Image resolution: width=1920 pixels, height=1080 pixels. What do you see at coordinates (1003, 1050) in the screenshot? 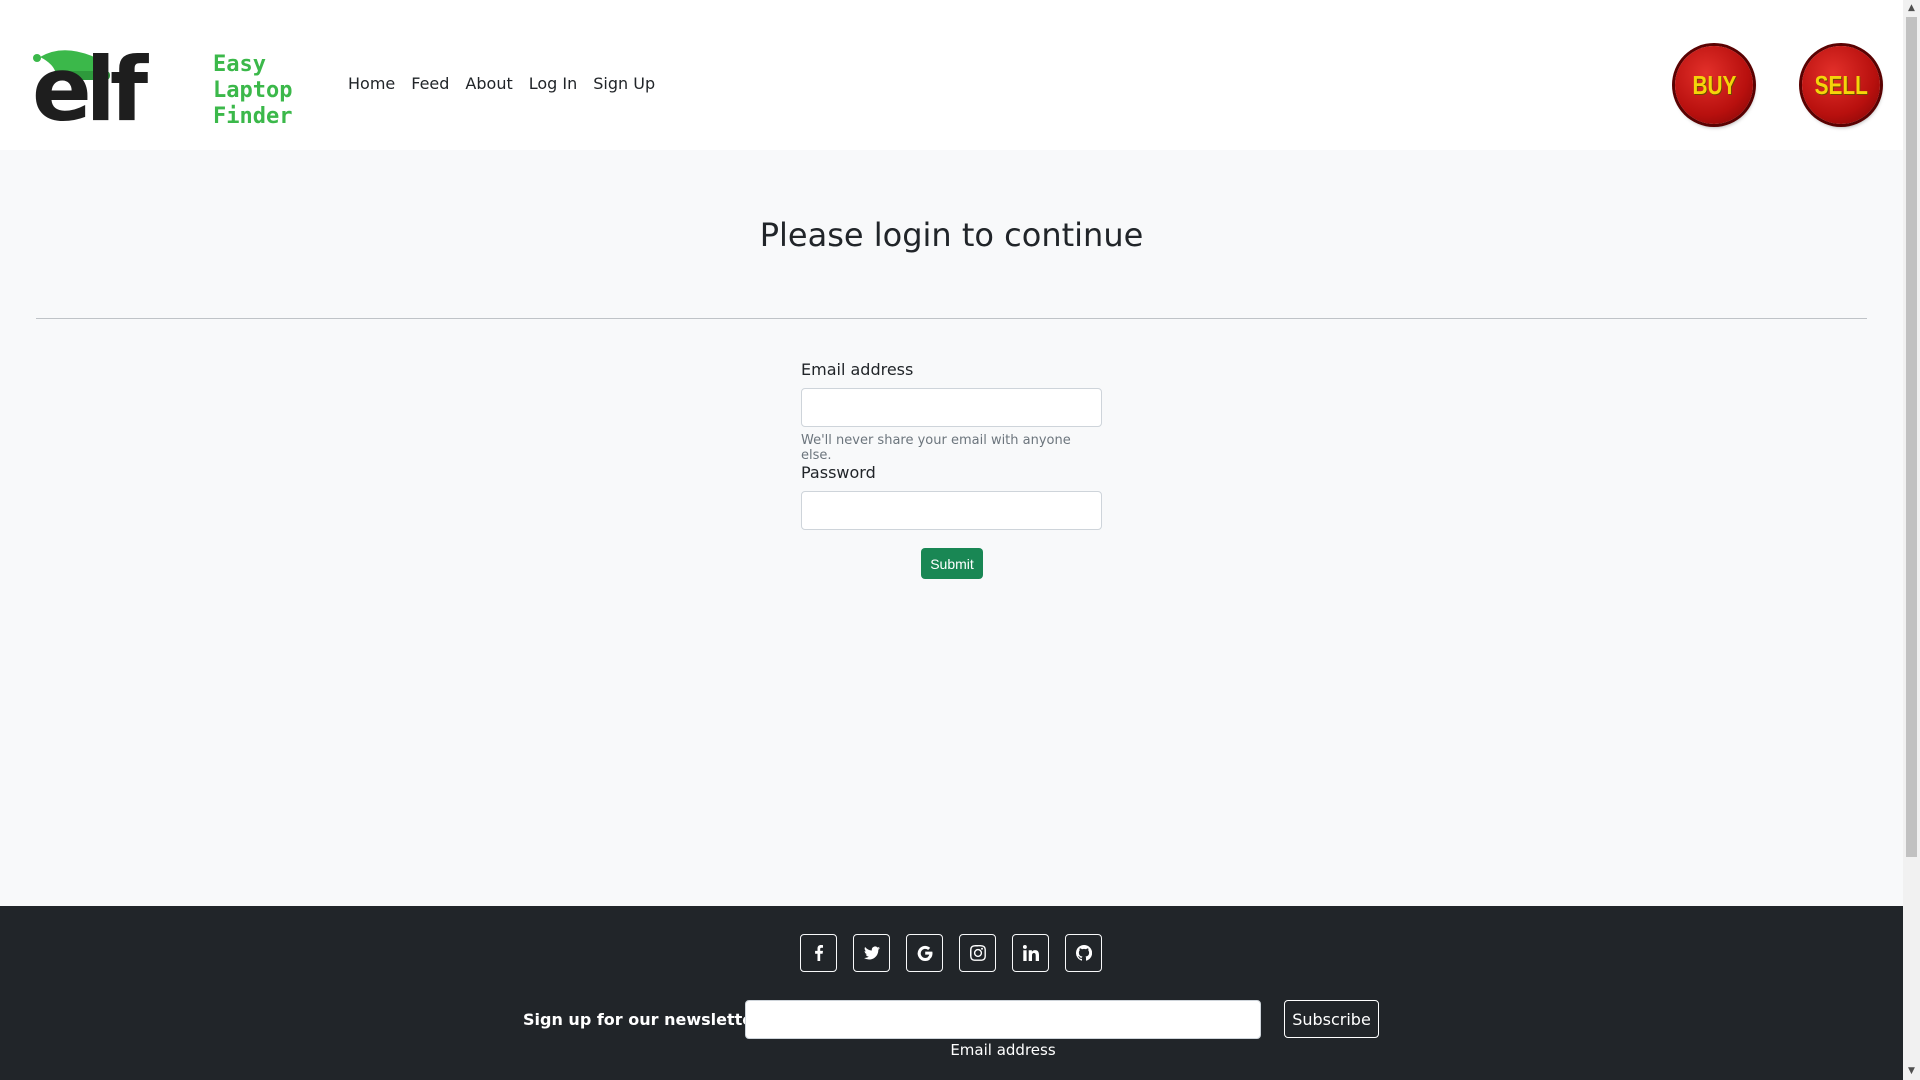
I see `newsletter-email-label: Email address` at bounding box center [1003, 1050].